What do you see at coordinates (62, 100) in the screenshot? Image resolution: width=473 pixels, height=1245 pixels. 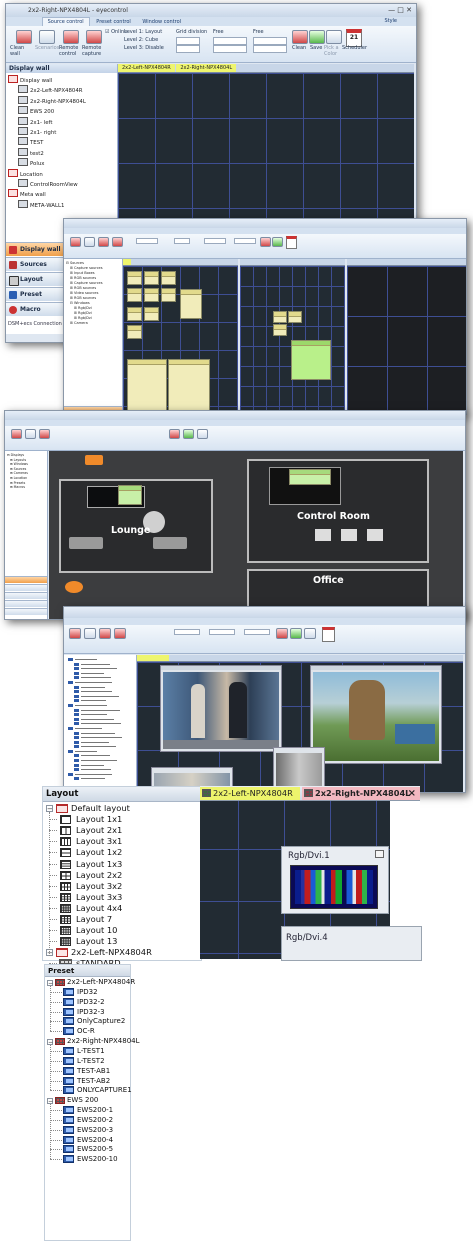 I see `tree-item: 2x2-Right-NPX4804L` at bounding box center [62, 100].